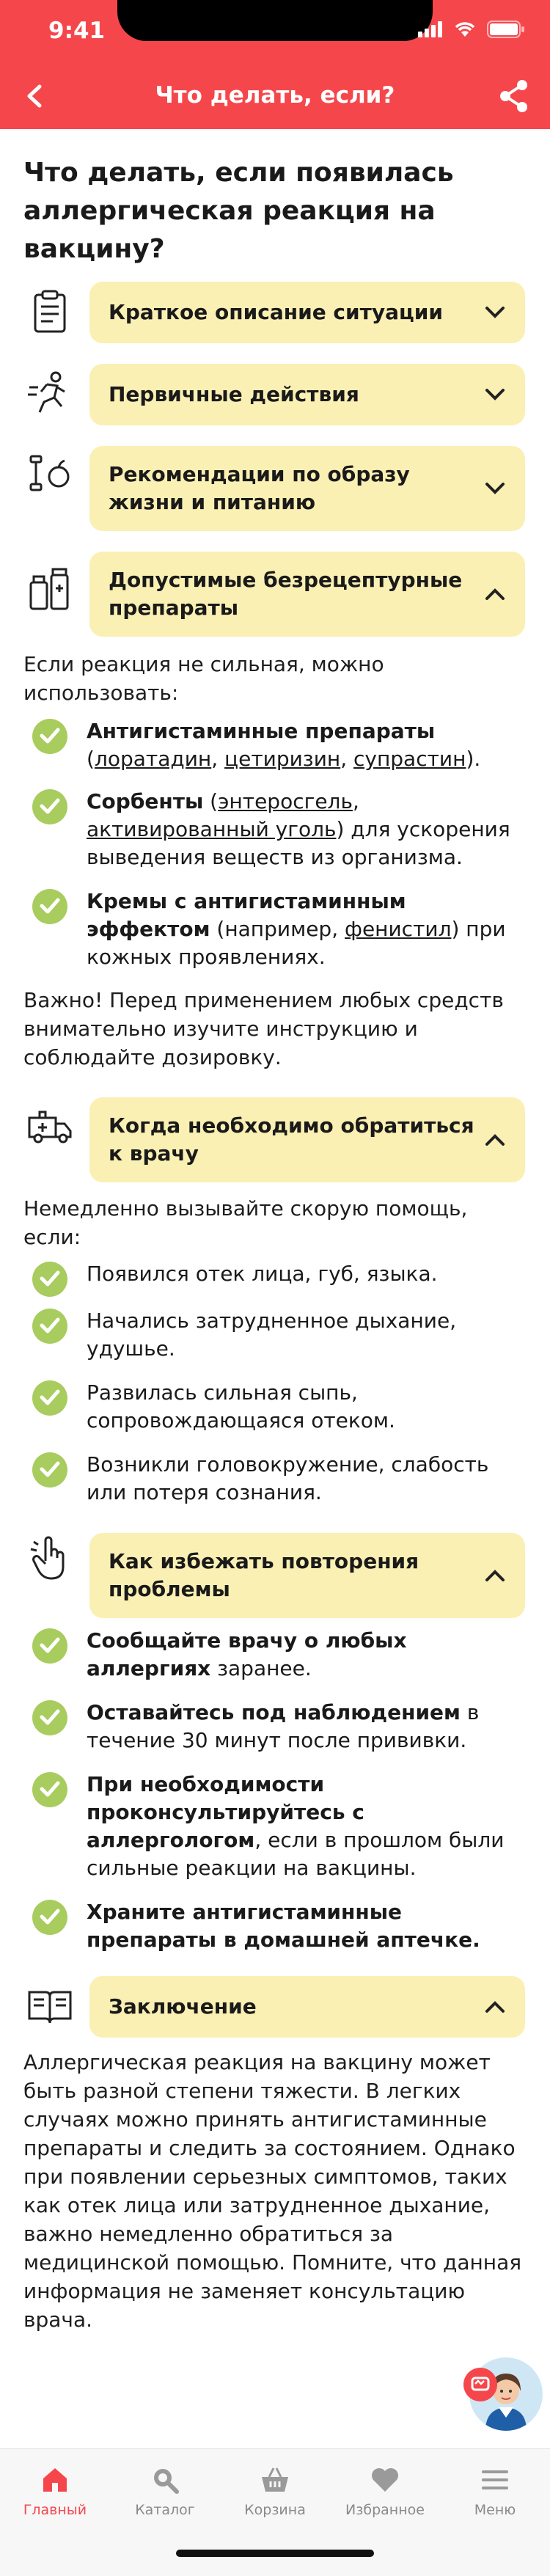 The width and height of the screenshot is (550, 2576). I want to click on accordion-otc: Допустимые безрецептурные препараты, so click(307, 594).